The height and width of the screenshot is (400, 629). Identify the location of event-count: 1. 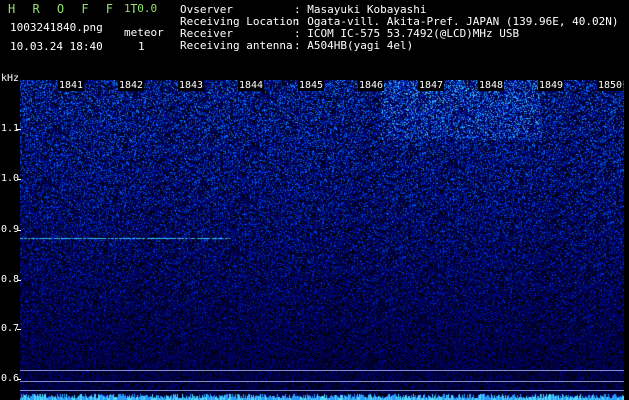
(141, 46).